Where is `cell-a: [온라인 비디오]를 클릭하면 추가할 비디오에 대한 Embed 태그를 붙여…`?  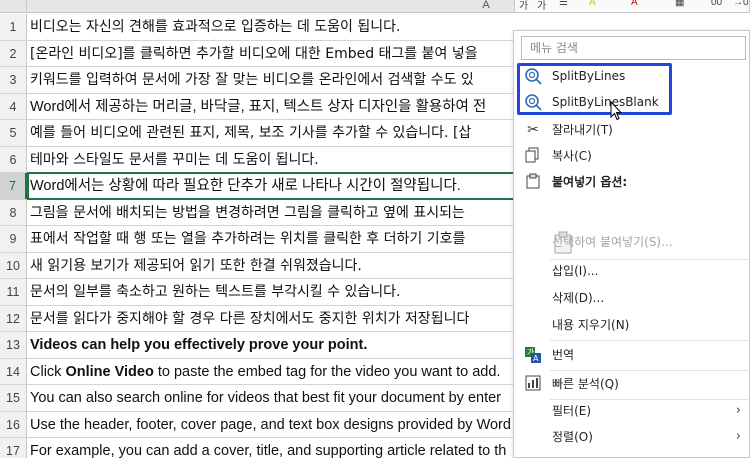
cell-a: [온라인 비디오]를 클릭하면 추가할 비디오에 대한 Embed 태그를 붙여… is located at coordinates (254, 54).